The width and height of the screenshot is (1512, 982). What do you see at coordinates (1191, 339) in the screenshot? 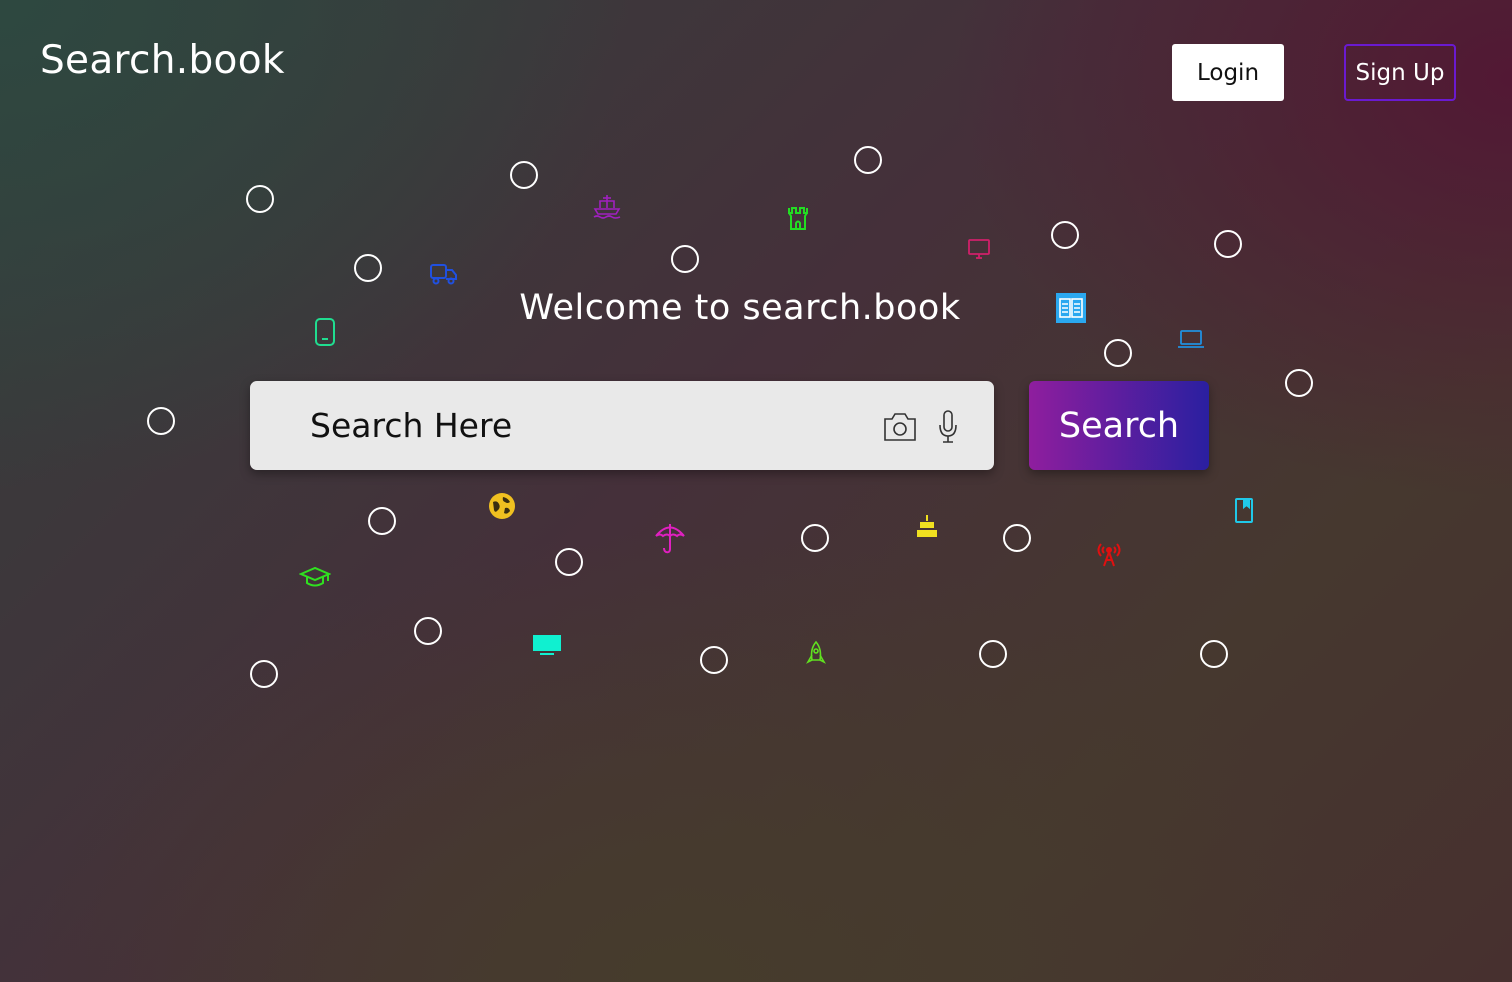
I see `laptop-icon` at bounding box center [1191, 339].